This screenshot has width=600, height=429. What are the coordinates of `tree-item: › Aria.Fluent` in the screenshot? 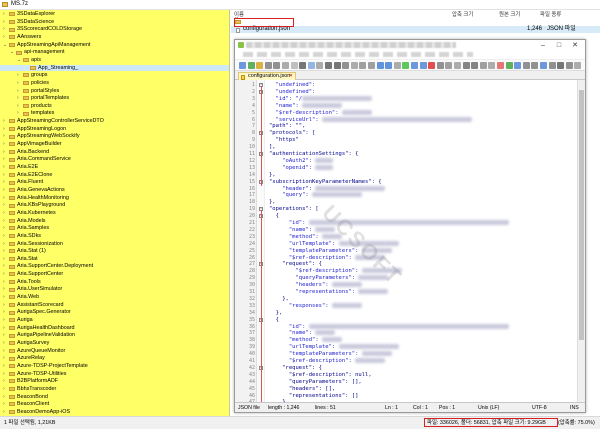 It's located at (114, 182).